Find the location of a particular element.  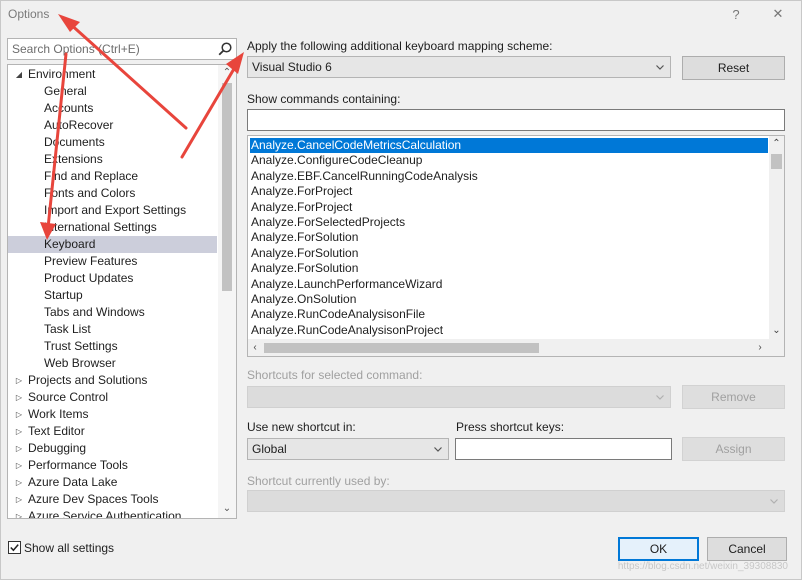

tree-item: Web Browser is located at coordinates (112, 363).